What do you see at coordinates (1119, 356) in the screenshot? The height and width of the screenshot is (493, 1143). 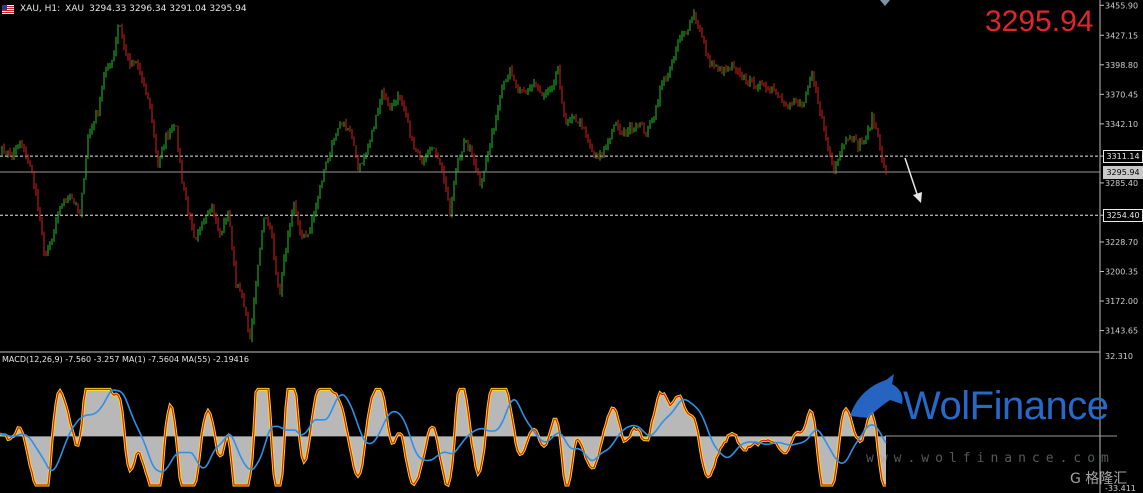 I see `macd-tick-label: 32.310` at bounding box center [1119, 356].